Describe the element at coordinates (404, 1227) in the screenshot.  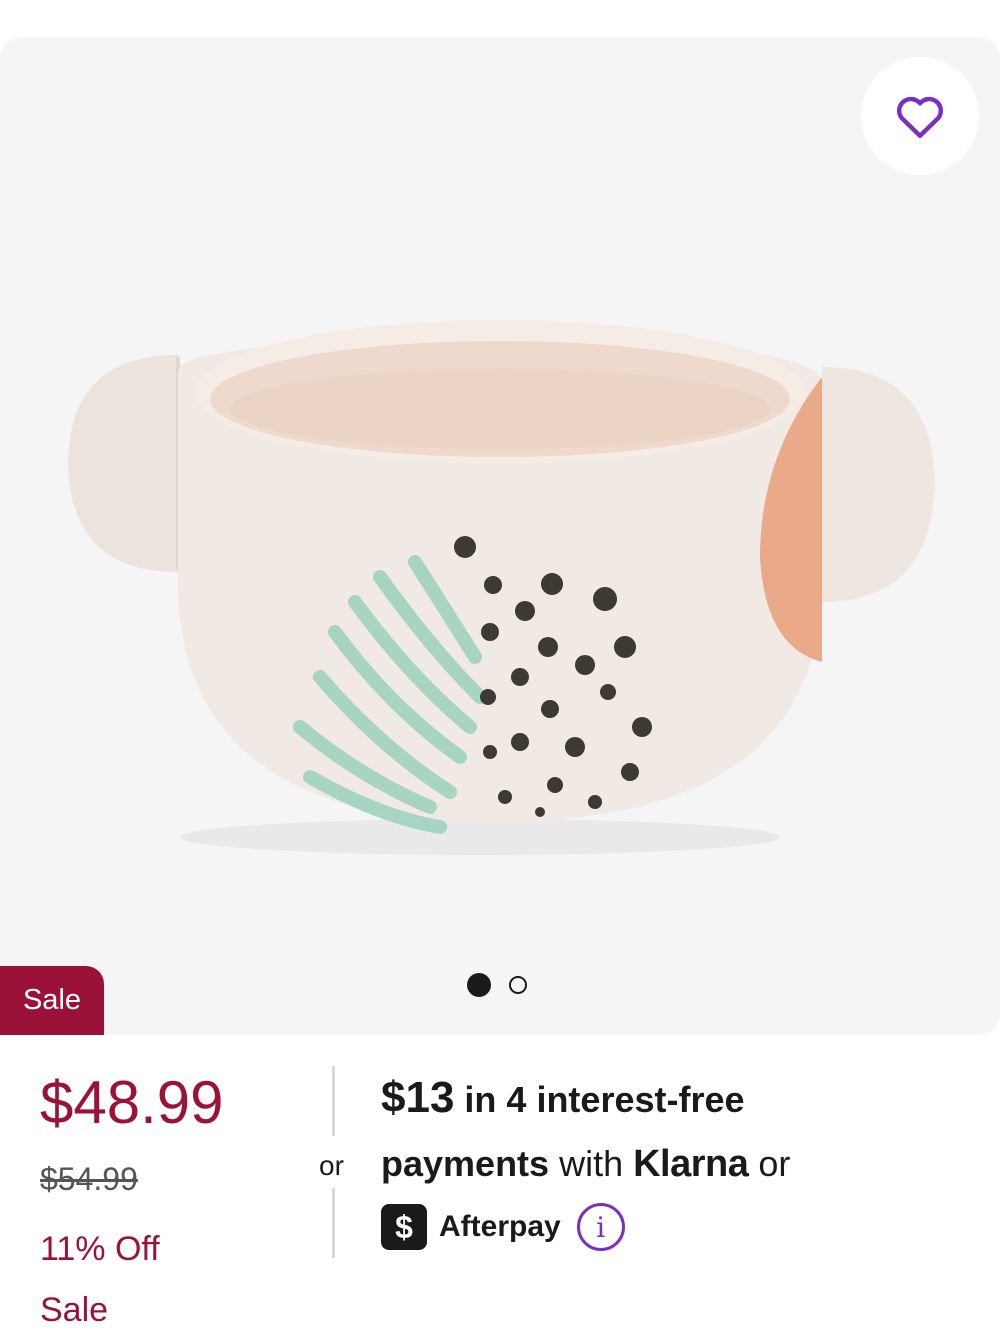
I see `afterpay-logo-icon: $` at that location.